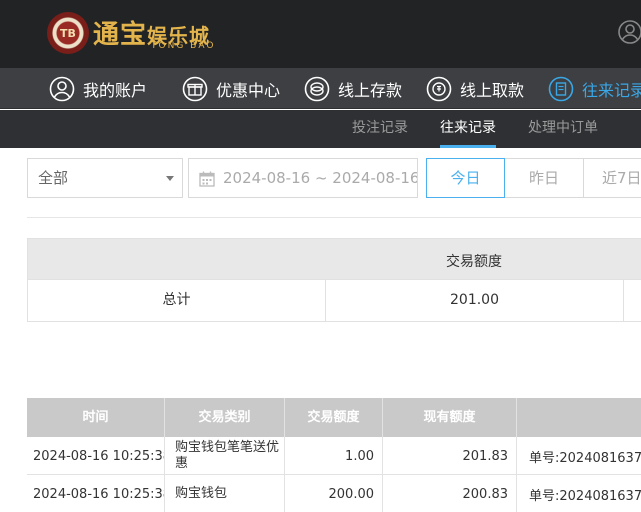 The width and height of the screenshot is (641, 512). I want to click on gift-icon, so click(195, 88).